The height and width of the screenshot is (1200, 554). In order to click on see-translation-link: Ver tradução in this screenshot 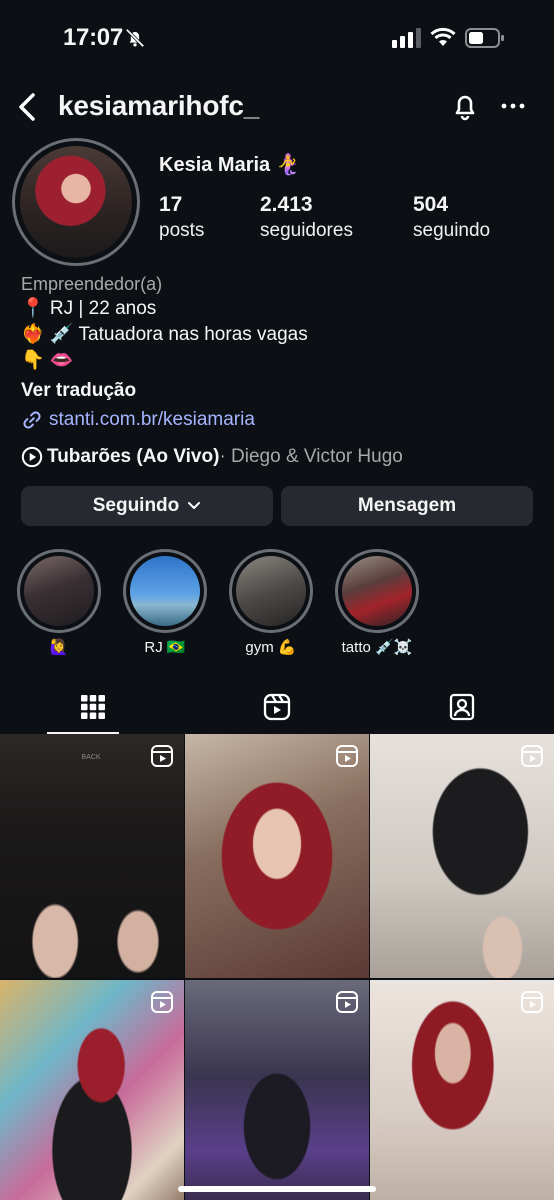, I will do `click(281, 391)`.